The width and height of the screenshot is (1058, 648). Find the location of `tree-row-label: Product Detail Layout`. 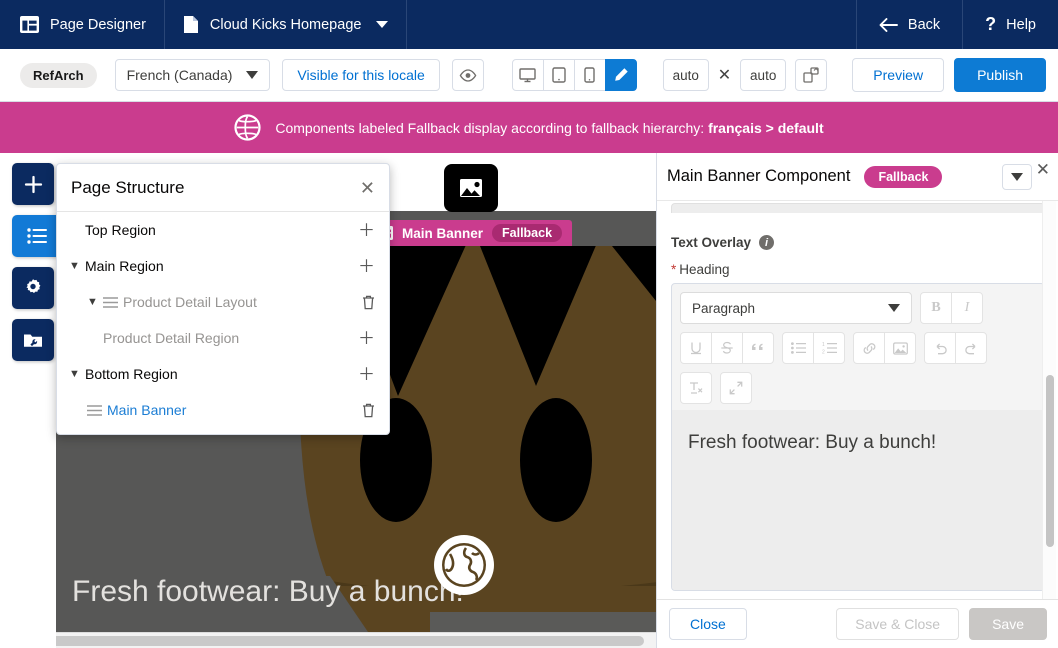

tree-row-label: Product Detail Layout is located at coordinates (190, 302).